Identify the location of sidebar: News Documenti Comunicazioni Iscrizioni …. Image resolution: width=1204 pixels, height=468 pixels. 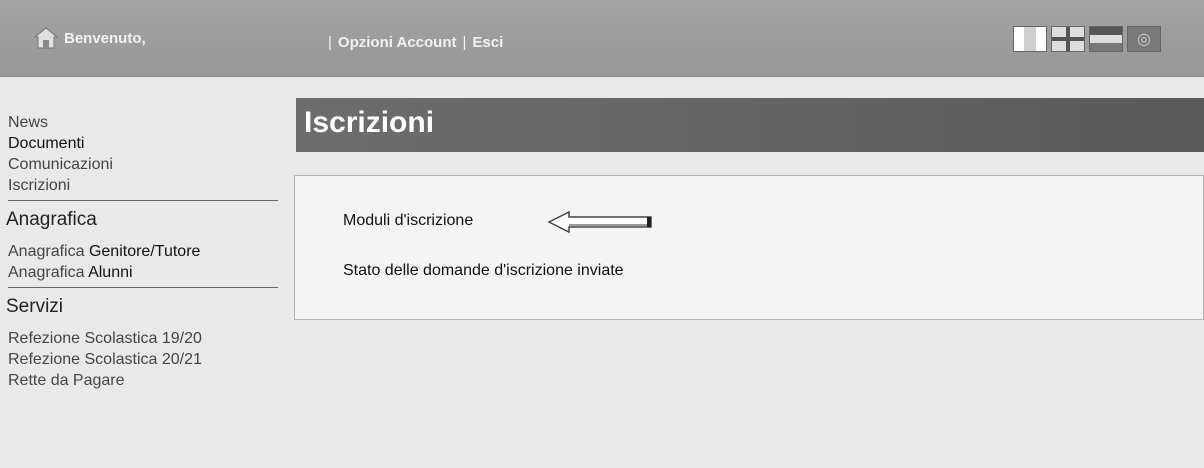
(141, 251).